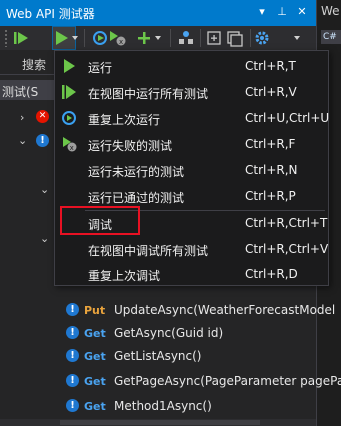 The width and height of the screenshot is (341, 426). I want to click on menu-item-label: 在视图中运行所有测试, so click(148, 94).